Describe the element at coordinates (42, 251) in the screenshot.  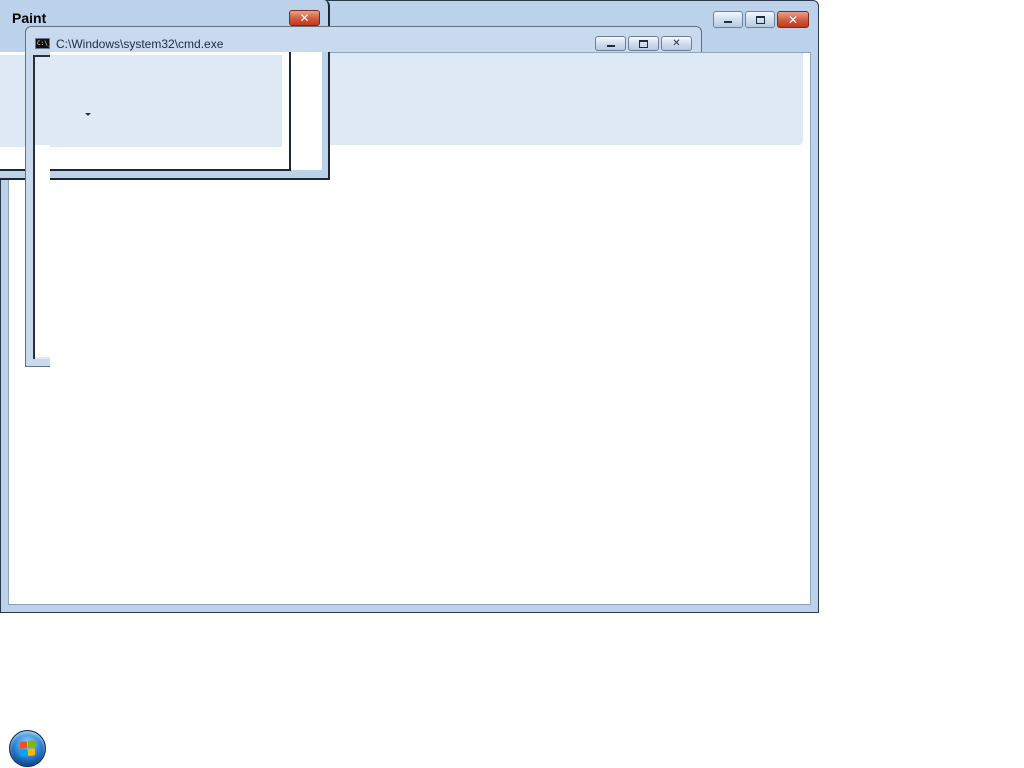
I see `cmd-console-body` at that location.